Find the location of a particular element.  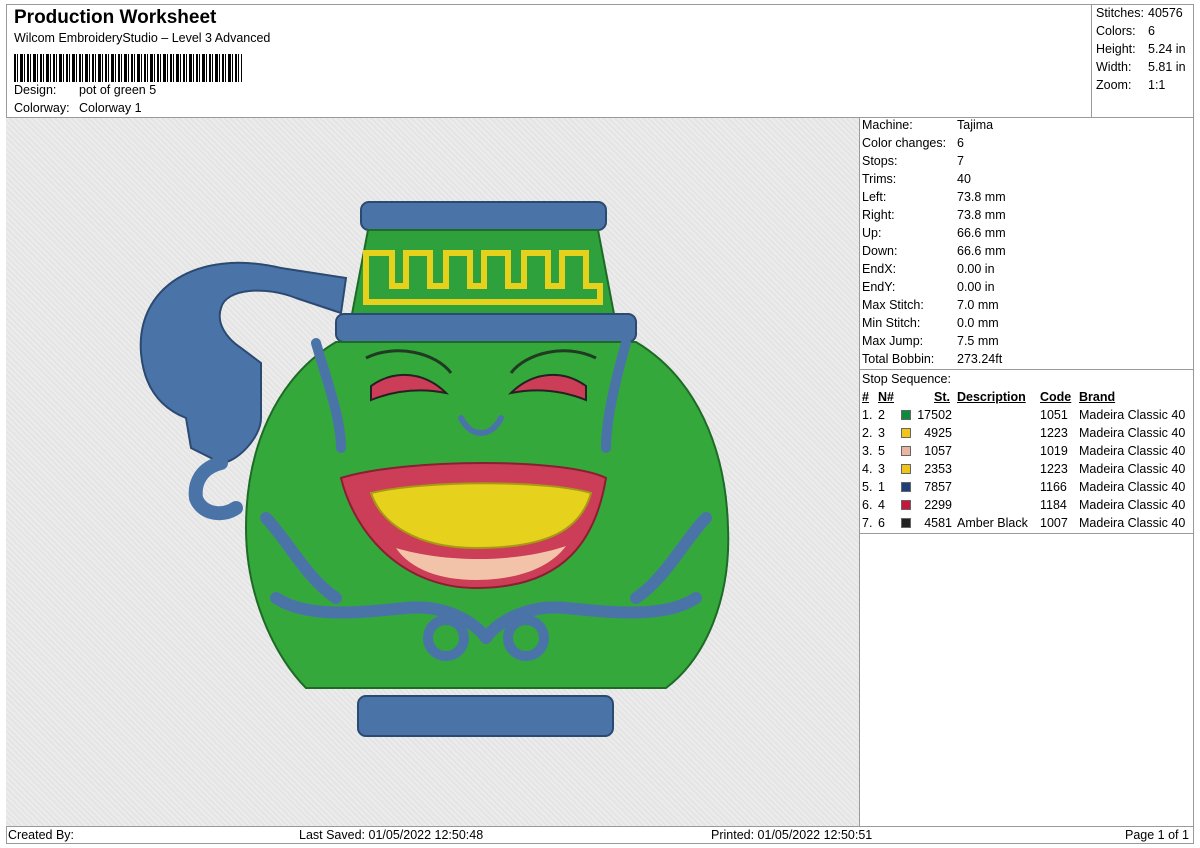

info-row: Up: 66.6 mm is located at coordinates (934, 235).